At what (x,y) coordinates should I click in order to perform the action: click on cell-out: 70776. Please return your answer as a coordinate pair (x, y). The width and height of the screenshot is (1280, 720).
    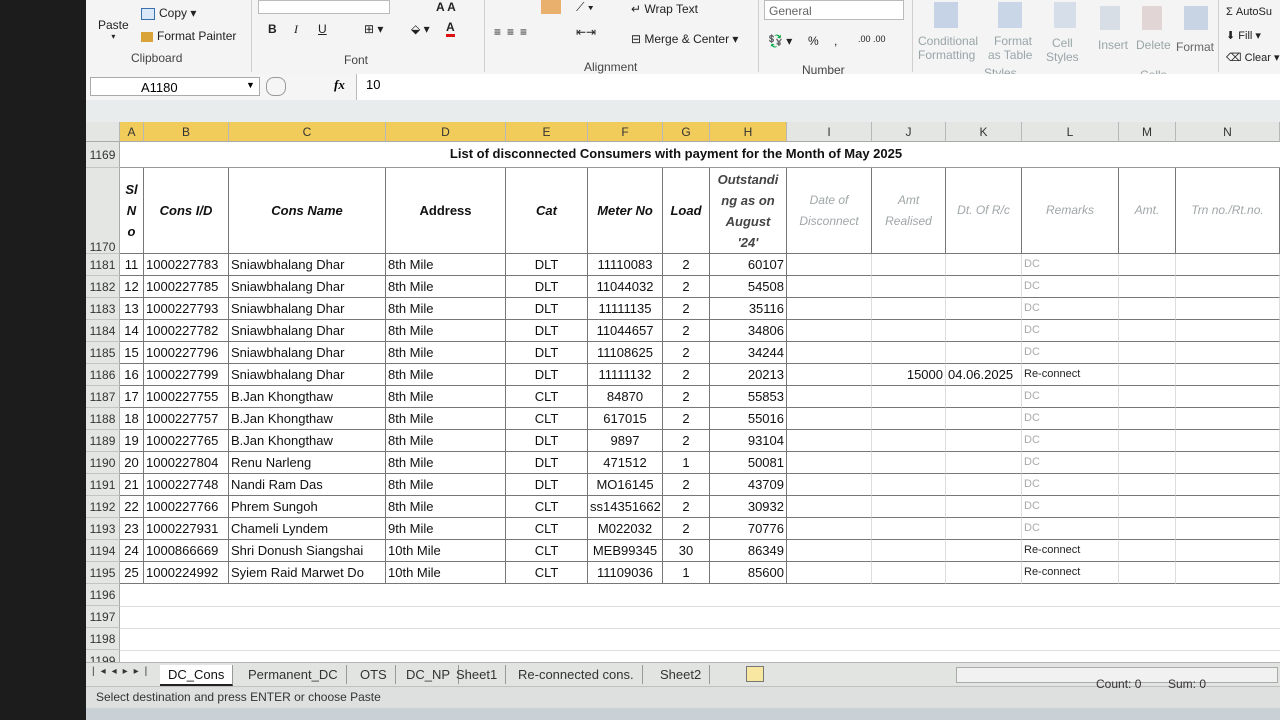
    Looking at the image, I should click on (748, 529).